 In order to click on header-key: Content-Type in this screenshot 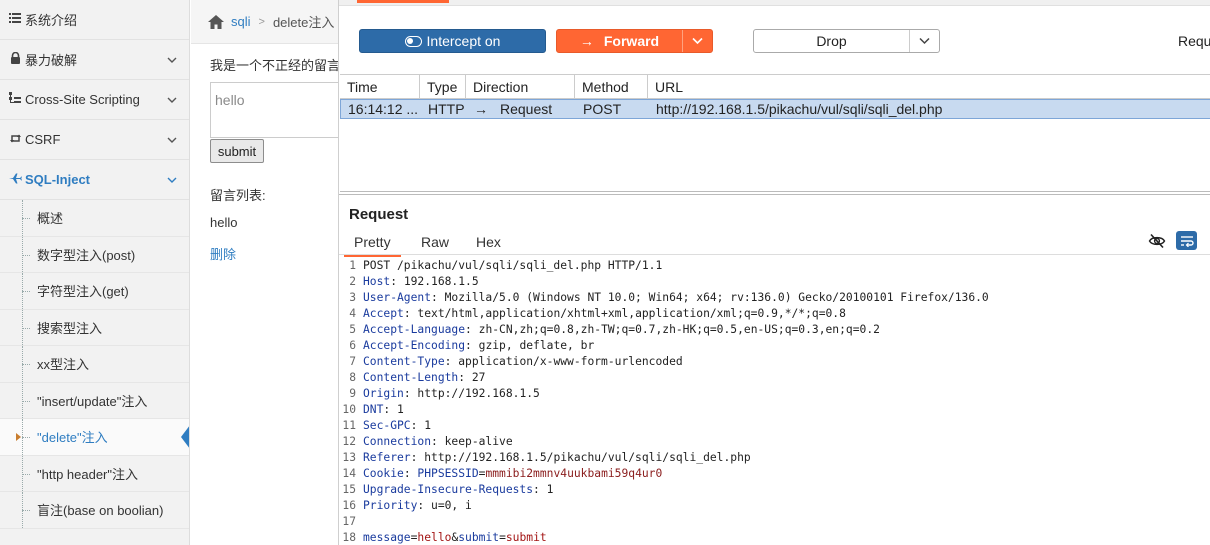, I will do `click(404, 361)`.